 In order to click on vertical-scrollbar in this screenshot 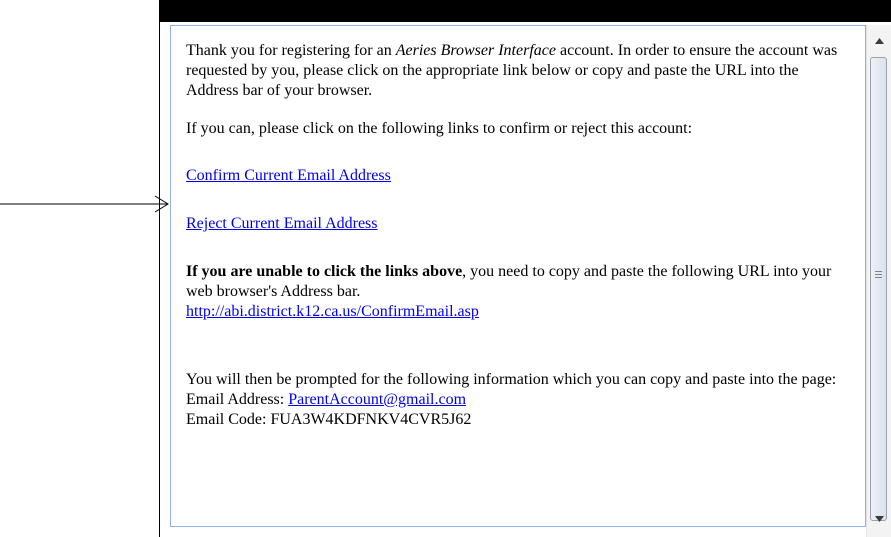, I will do `click(878, 281)`.